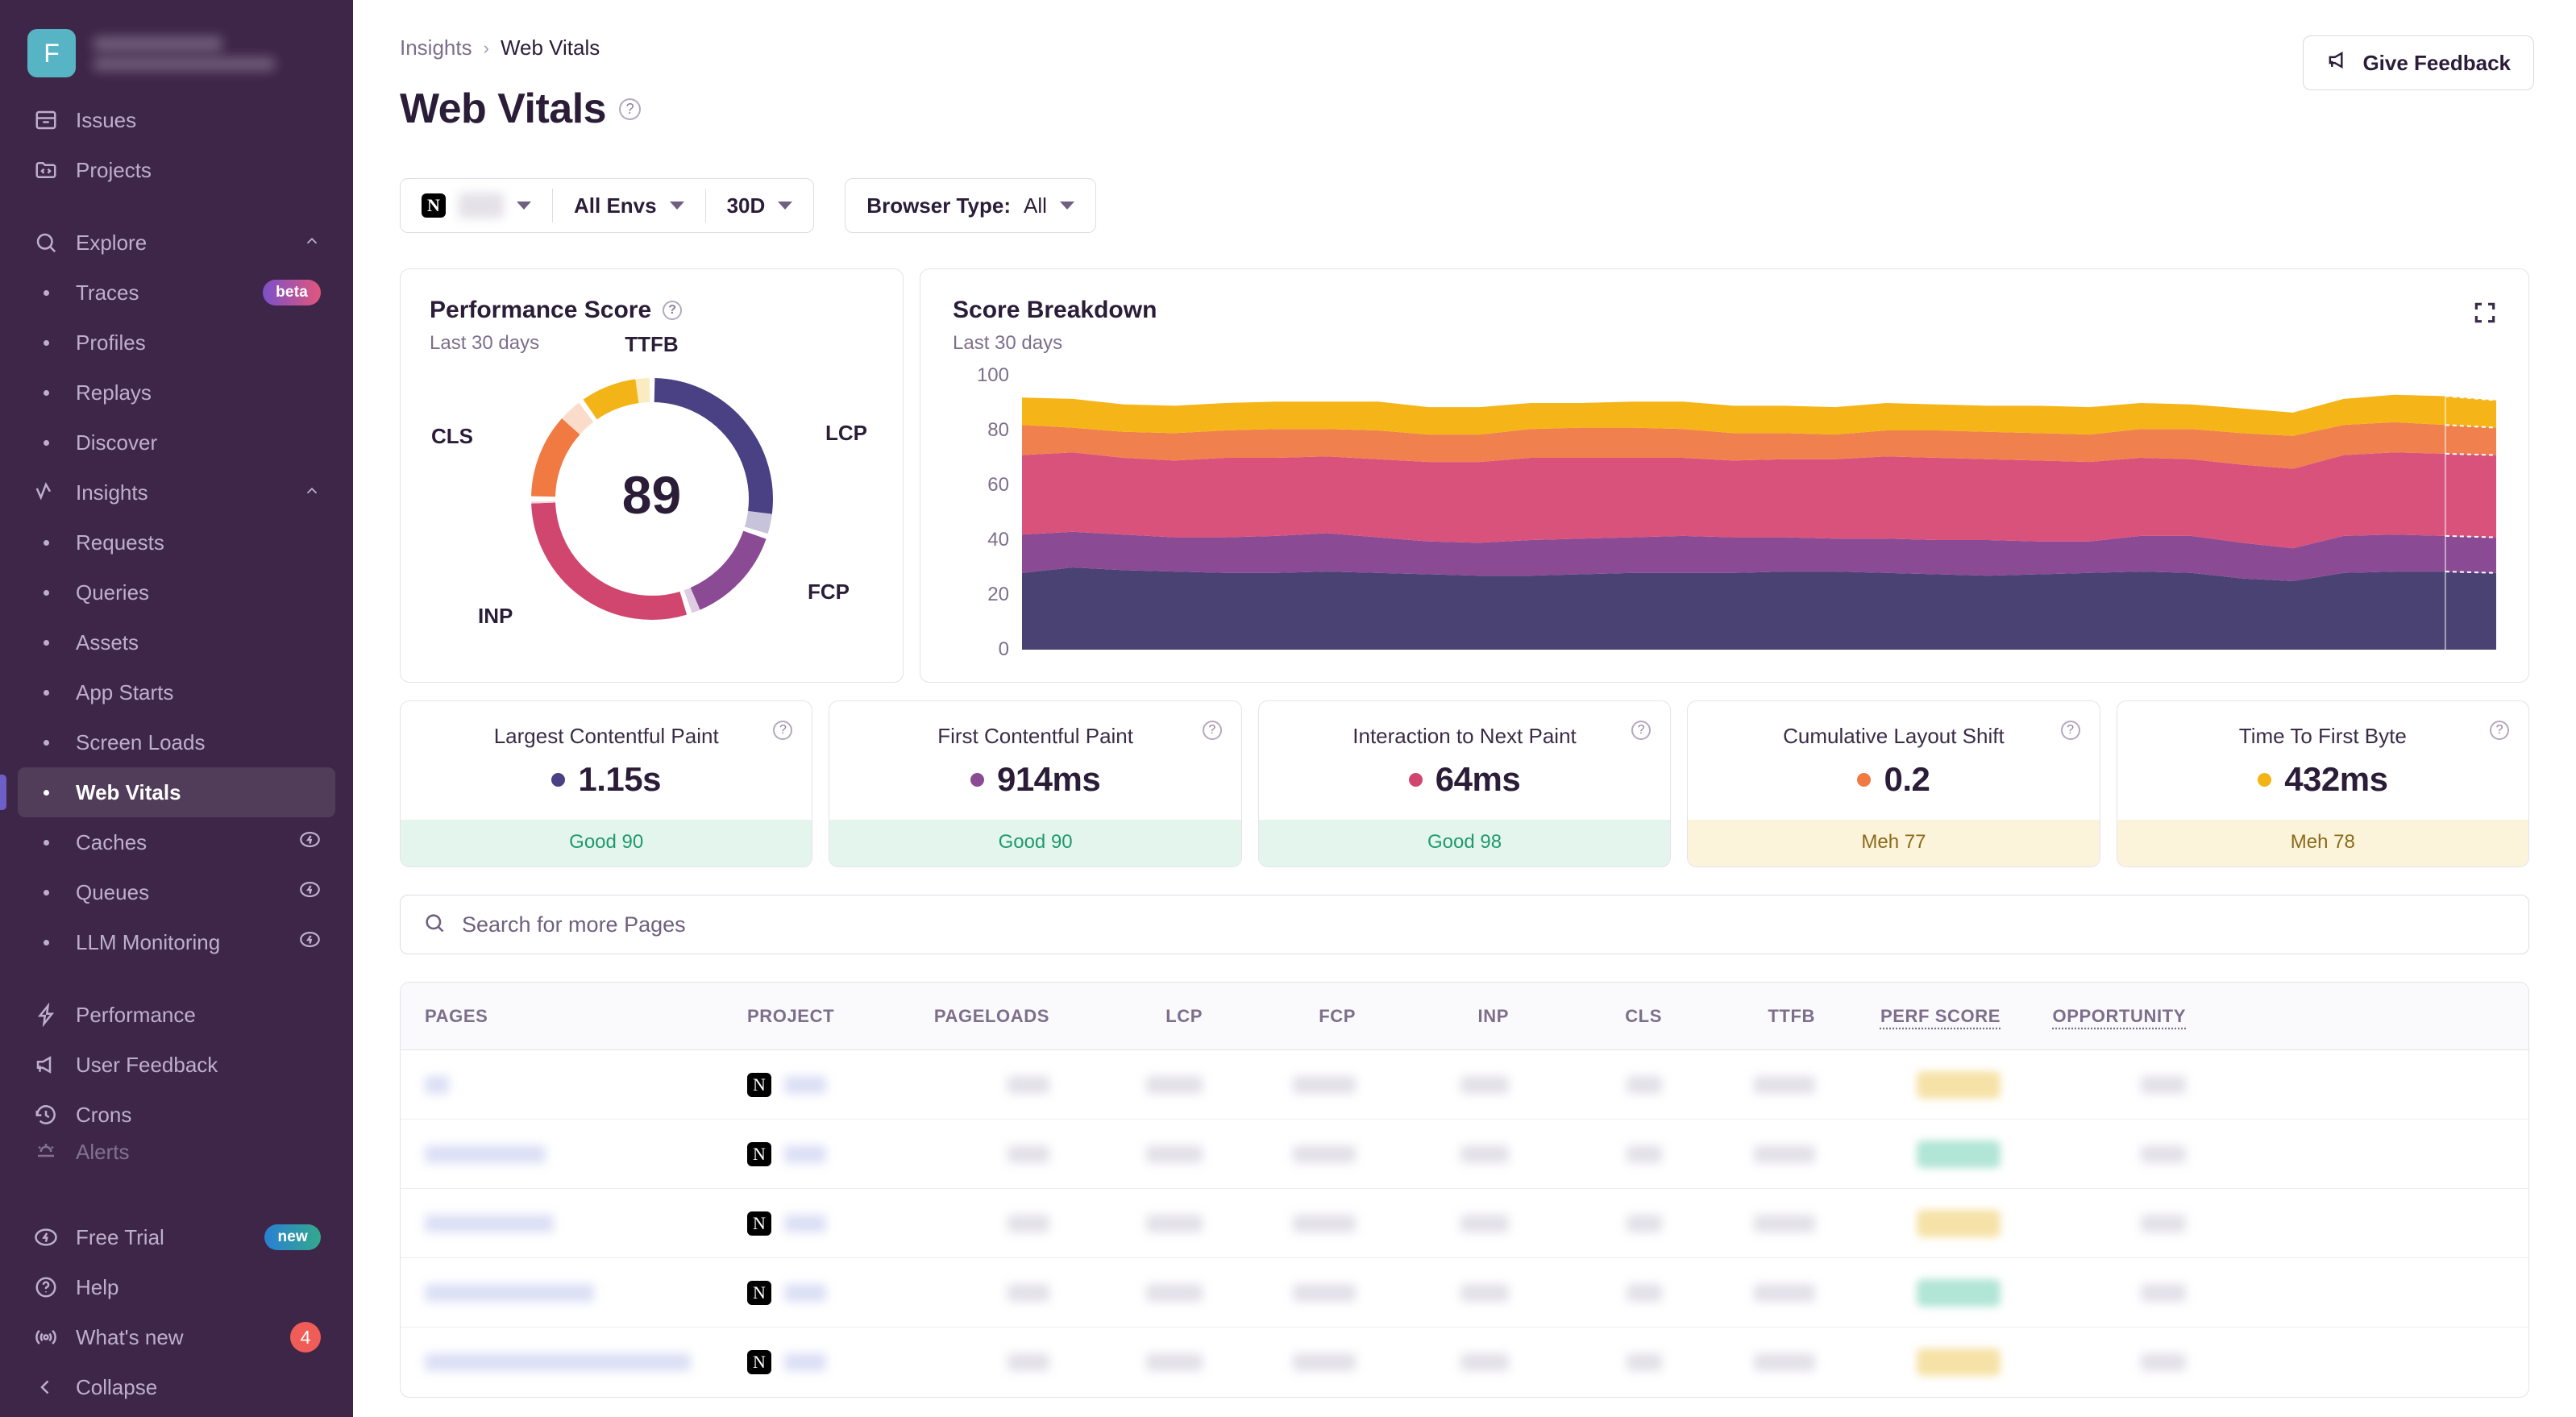 The width and height of the screenshot is (2576, 1417). I want to click on browser-type-seg: Browser Type: All, so click(970, 205).